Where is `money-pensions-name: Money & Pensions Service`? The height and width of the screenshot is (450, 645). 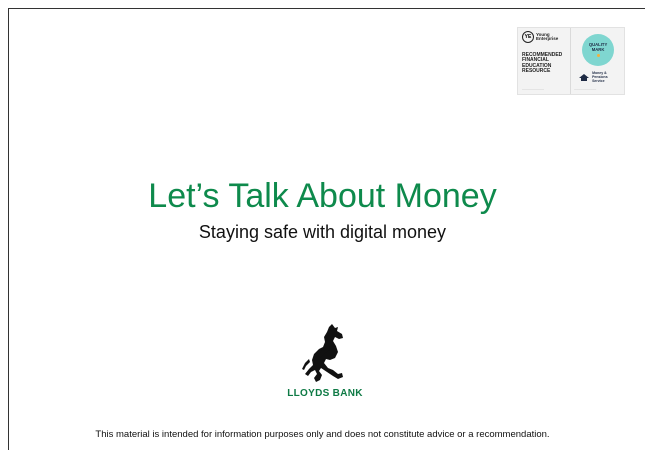
money-pensions-name: Money & Pensions Service is located at coordinates (600, 77).